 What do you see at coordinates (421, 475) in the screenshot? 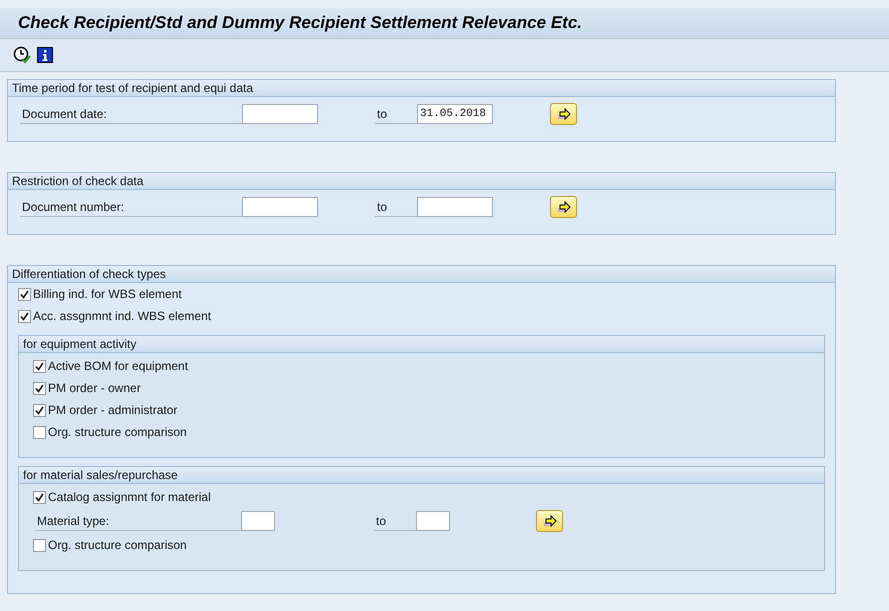
I see `group-header: for material sales/repurchase` at bounding box center [421, 475].